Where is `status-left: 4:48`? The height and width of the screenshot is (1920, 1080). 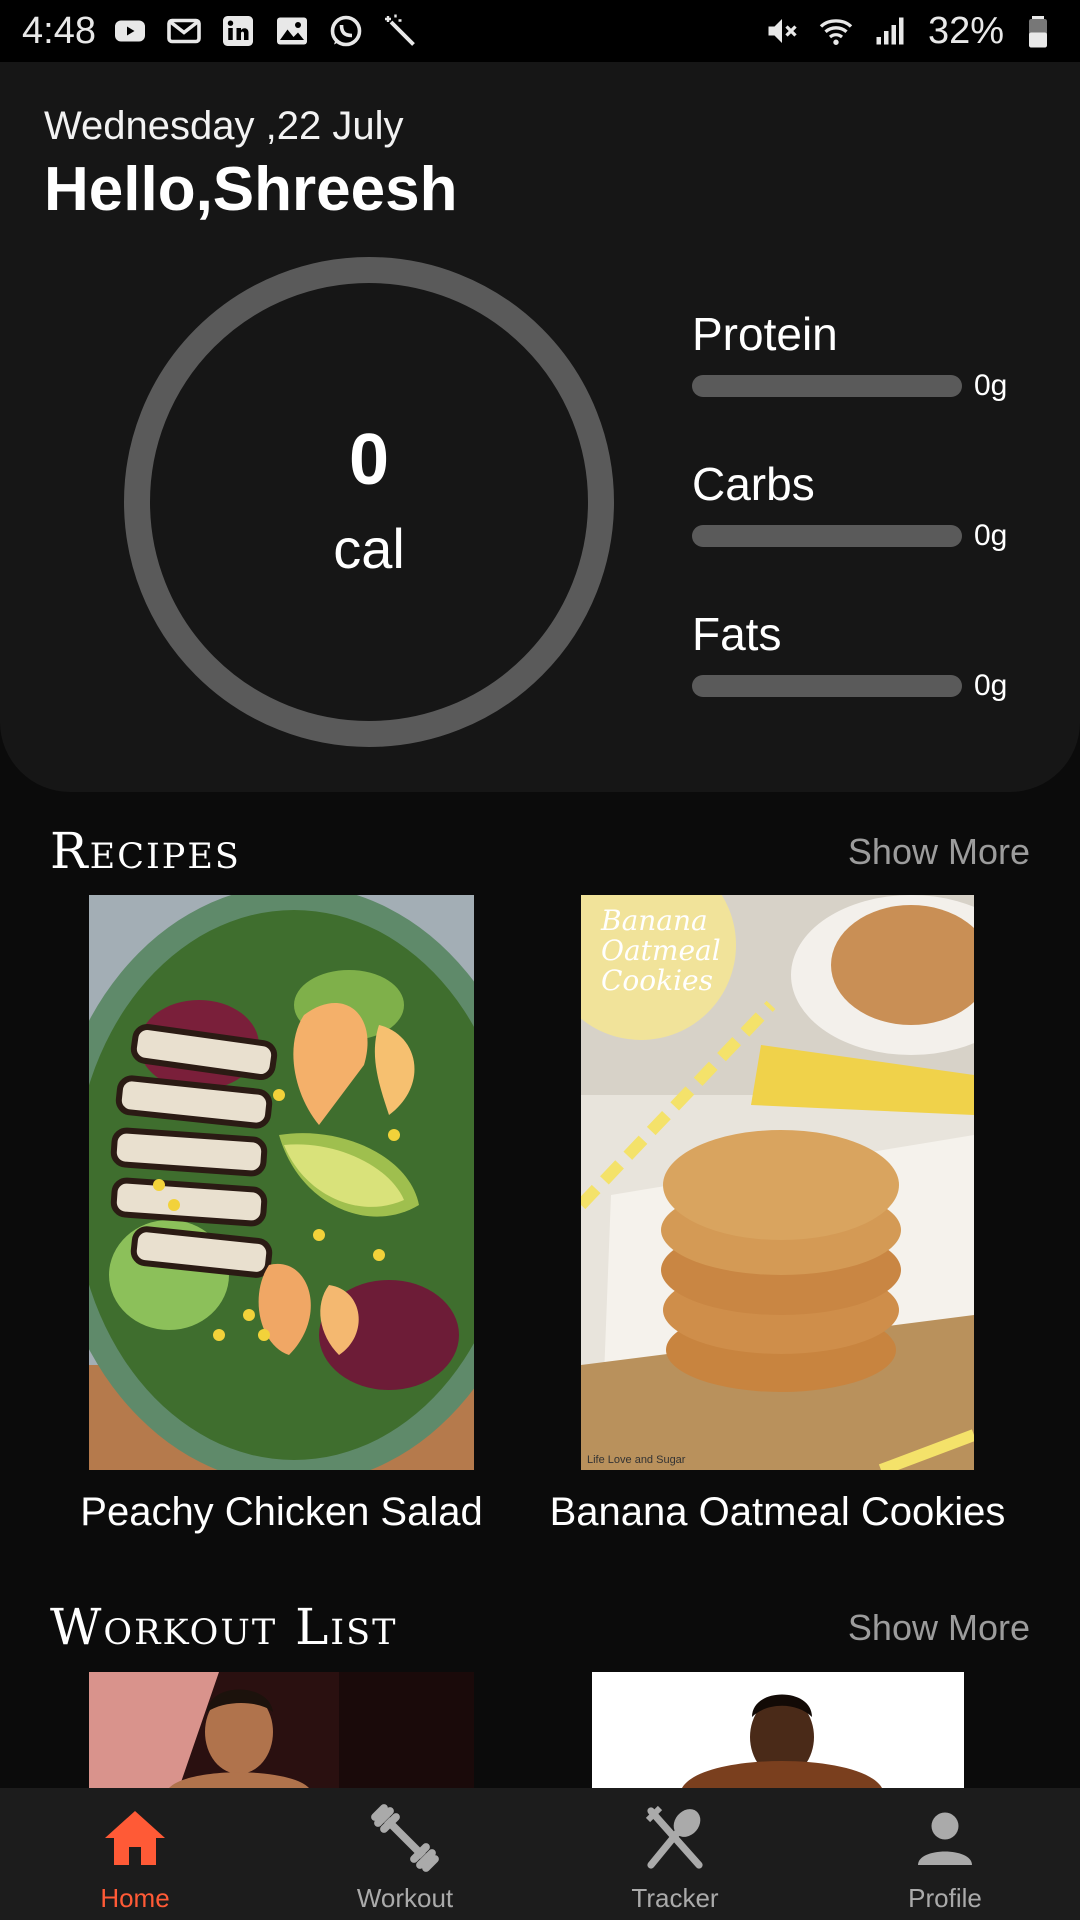
status-left: 4:48 is located at coordinates (221, 31).